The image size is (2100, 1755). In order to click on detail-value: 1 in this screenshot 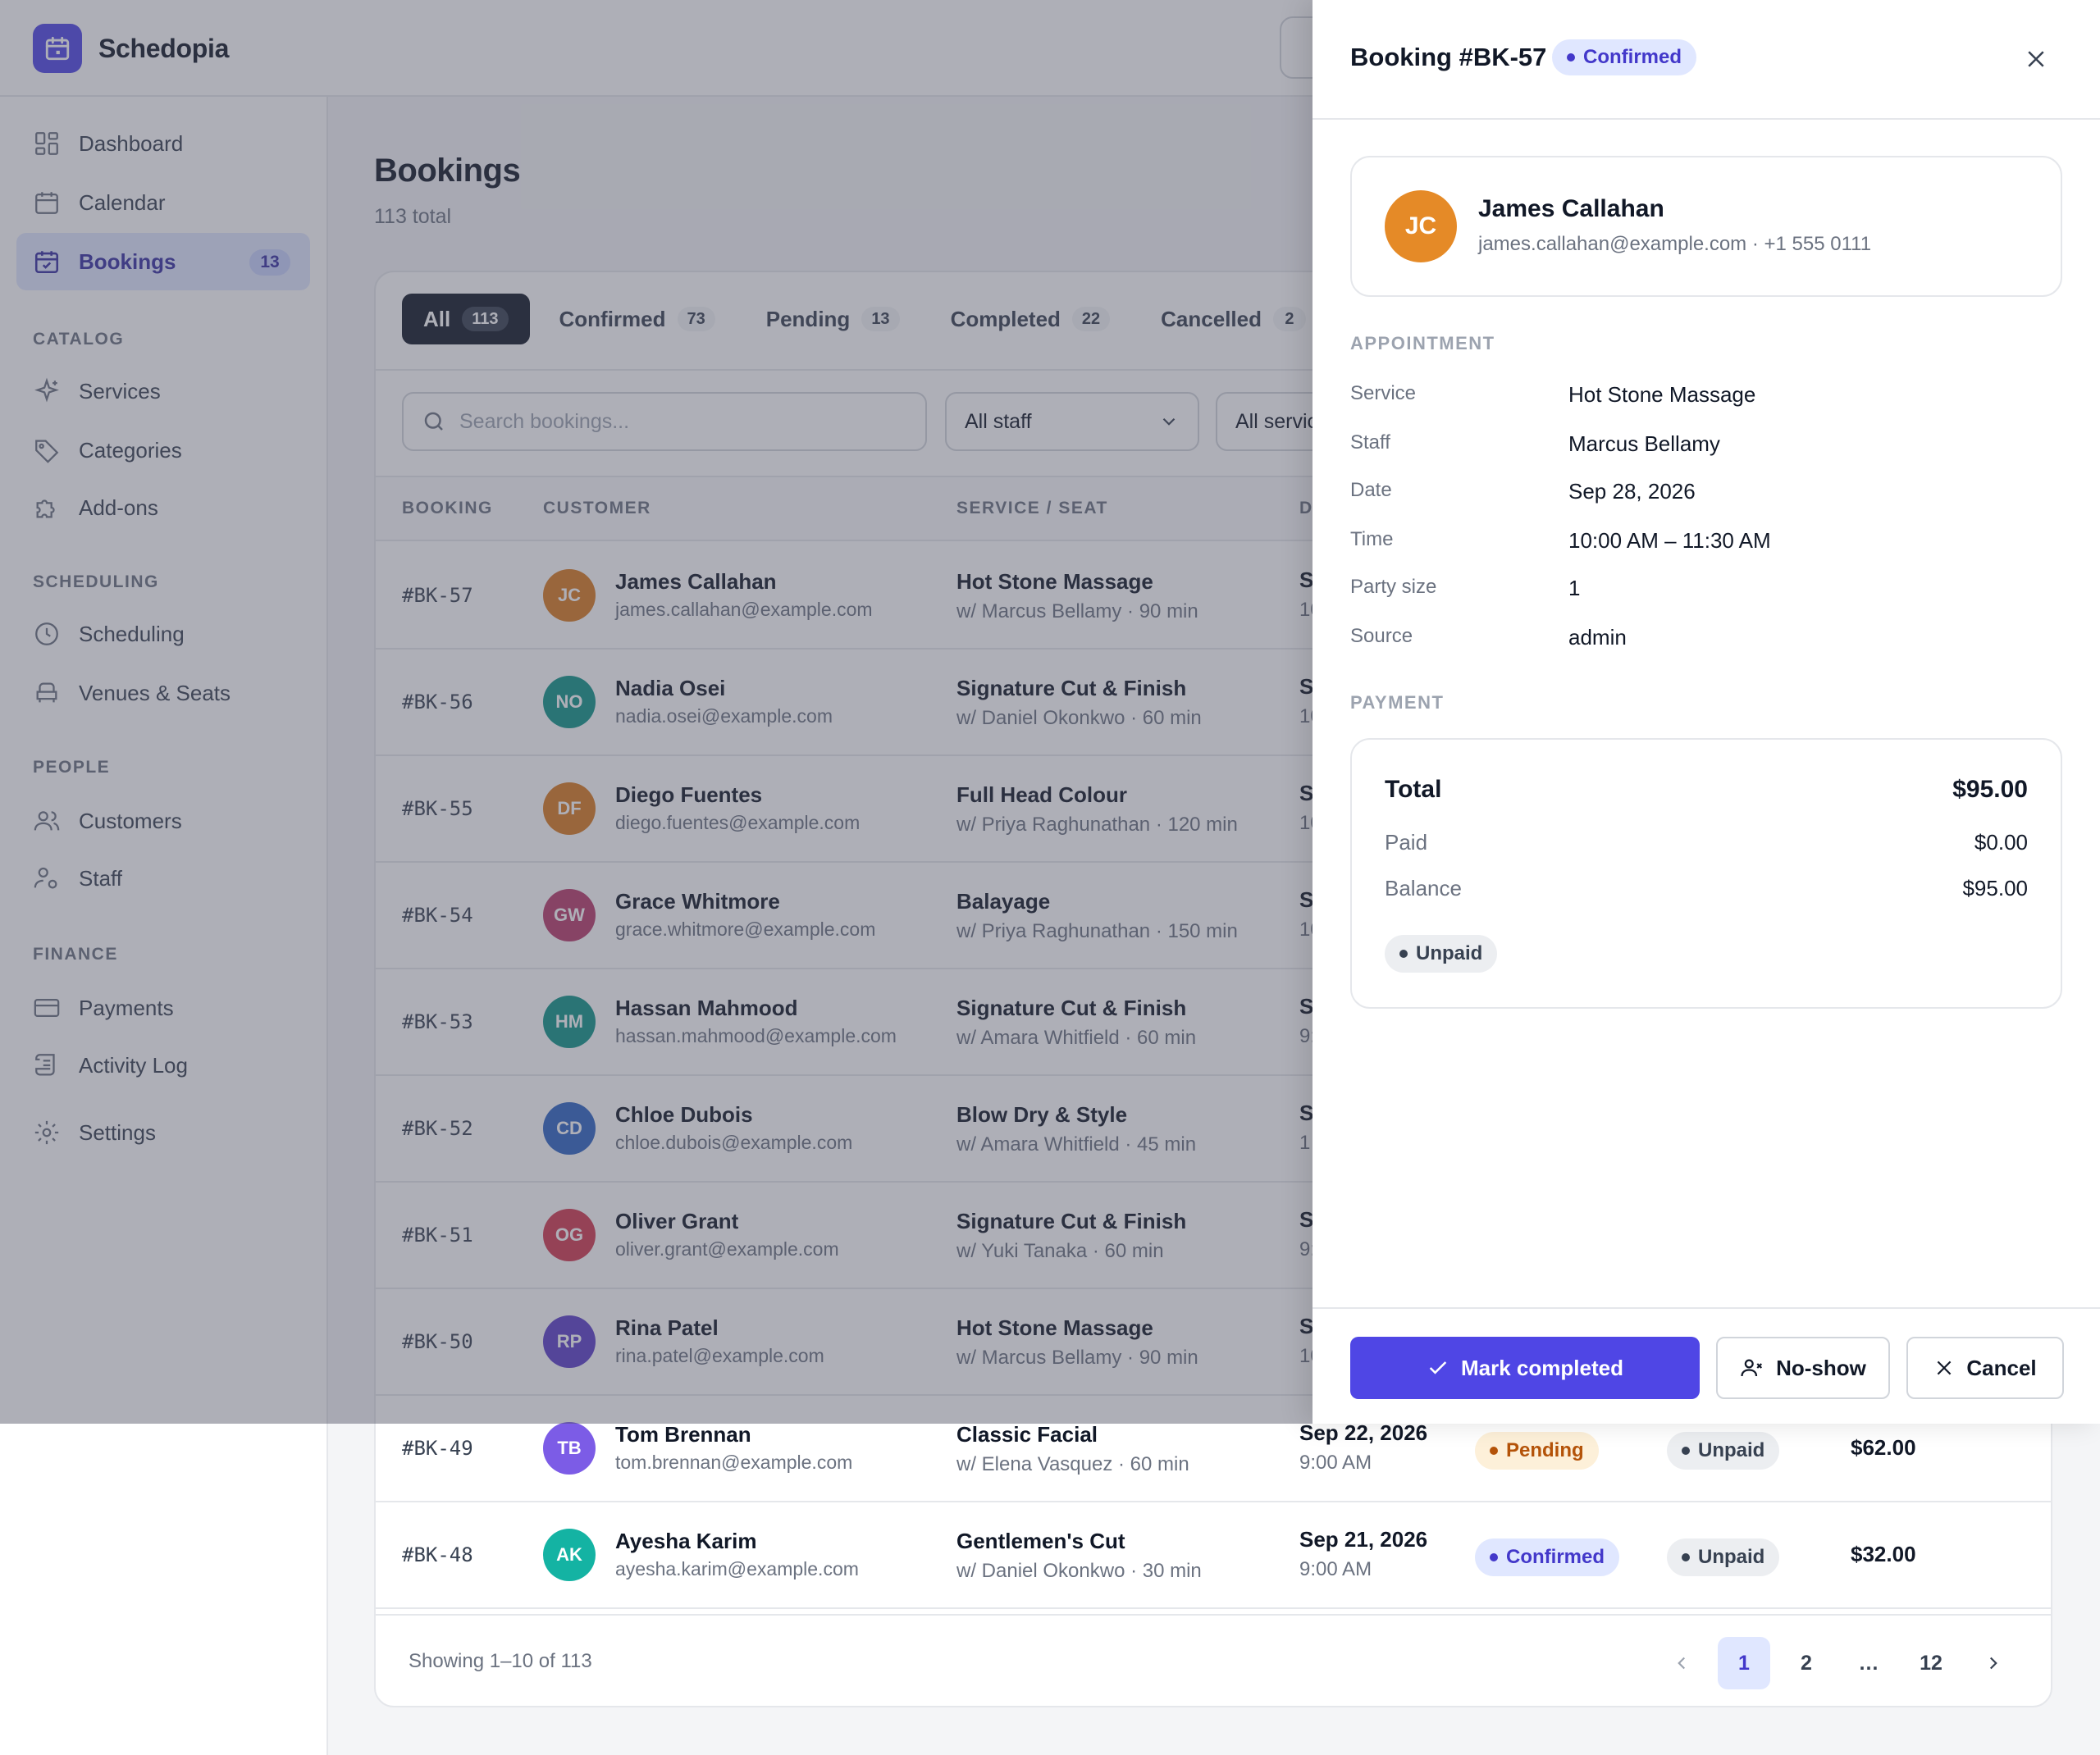, I will do `click(1575, 588)`.